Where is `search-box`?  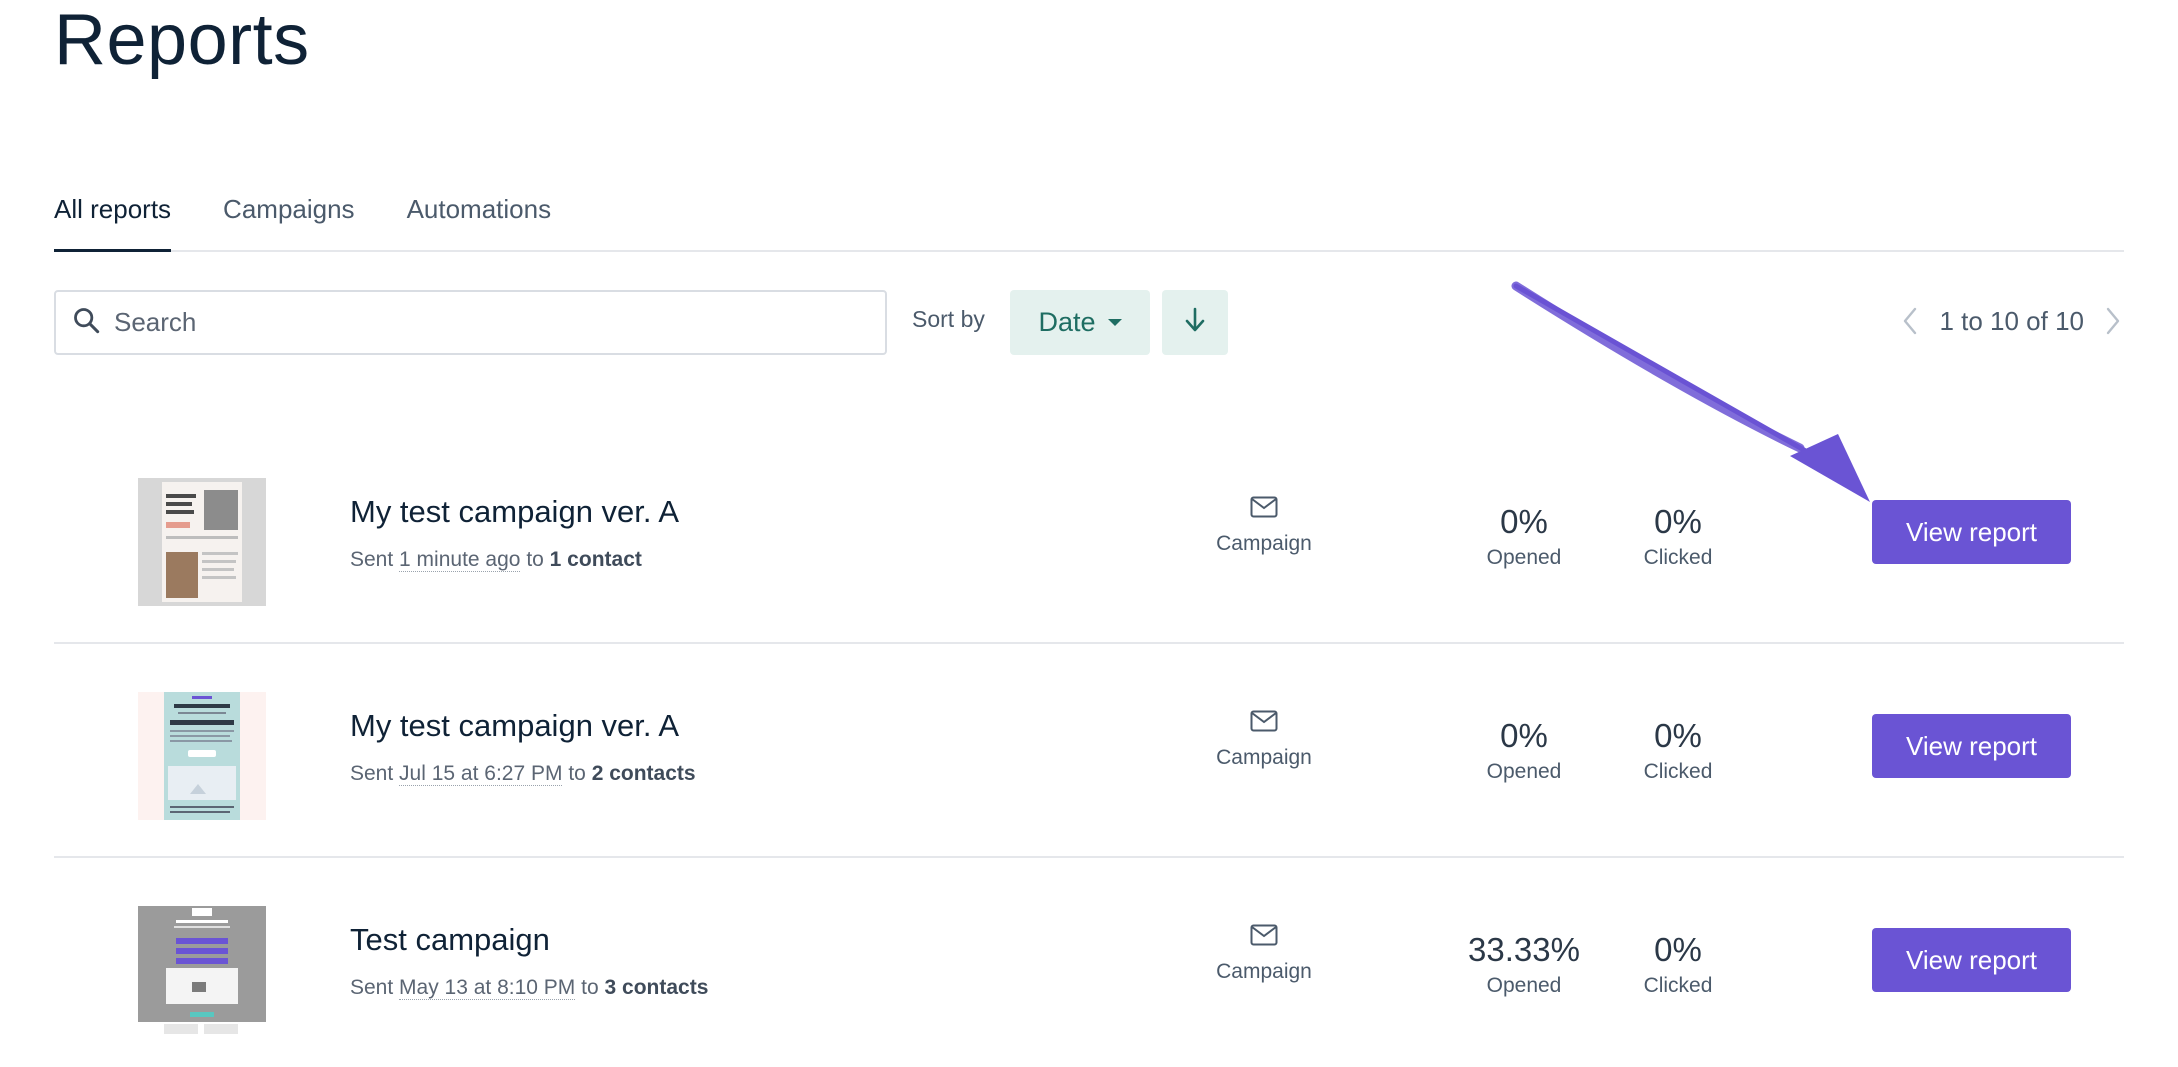 search-box is located at coordinates (470, 322).